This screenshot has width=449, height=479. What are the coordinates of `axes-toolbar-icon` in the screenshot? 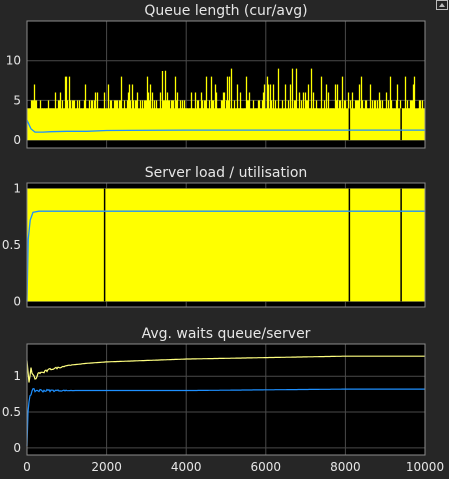 It's located at (442, 5).